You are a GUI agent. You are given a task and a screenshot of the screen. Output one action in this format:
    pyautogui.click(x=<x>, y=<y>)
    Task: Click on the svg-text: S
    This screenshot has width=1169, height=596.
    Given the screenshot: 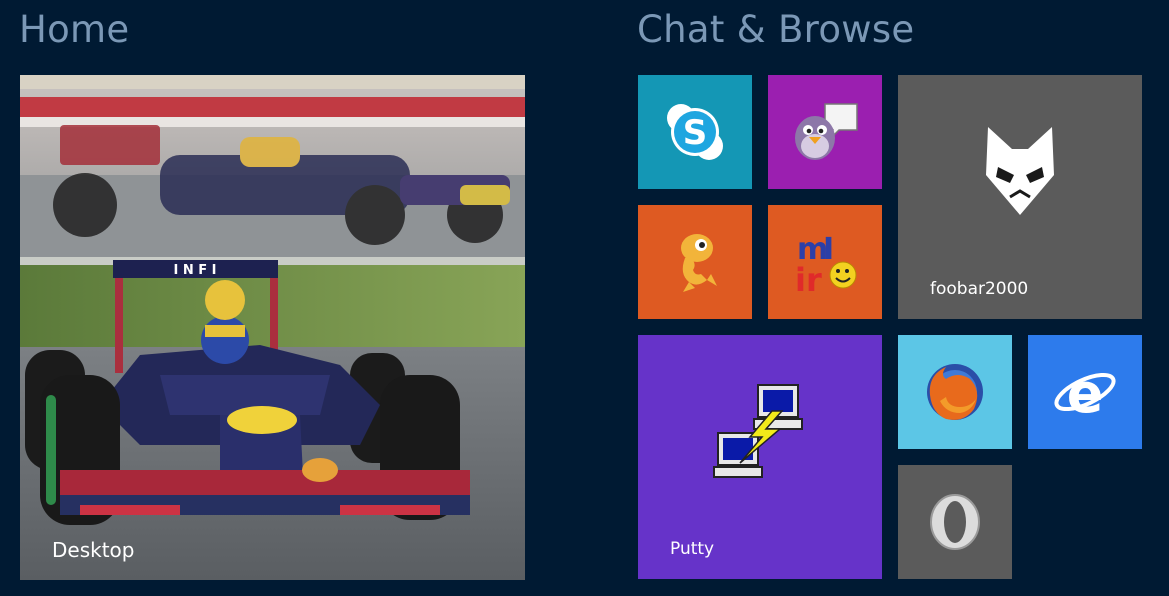 What is the action you would take?
    pyautogui.click(x=695, y=133)
    